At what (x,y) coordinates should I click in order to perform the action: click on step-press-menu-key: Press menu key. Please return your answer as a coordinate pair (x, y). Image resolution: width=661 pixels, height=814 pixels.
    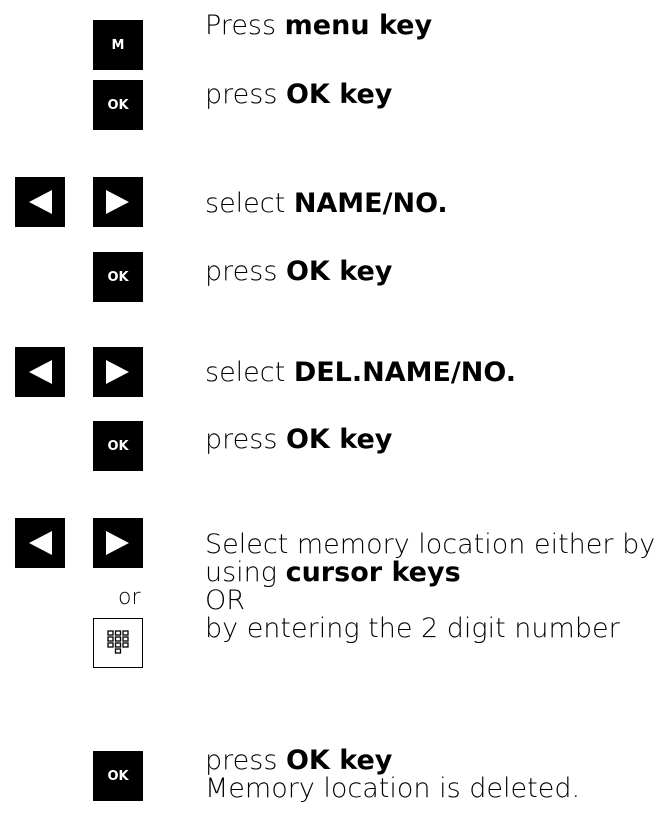
    Looking at the image, I should click on (319, 25).